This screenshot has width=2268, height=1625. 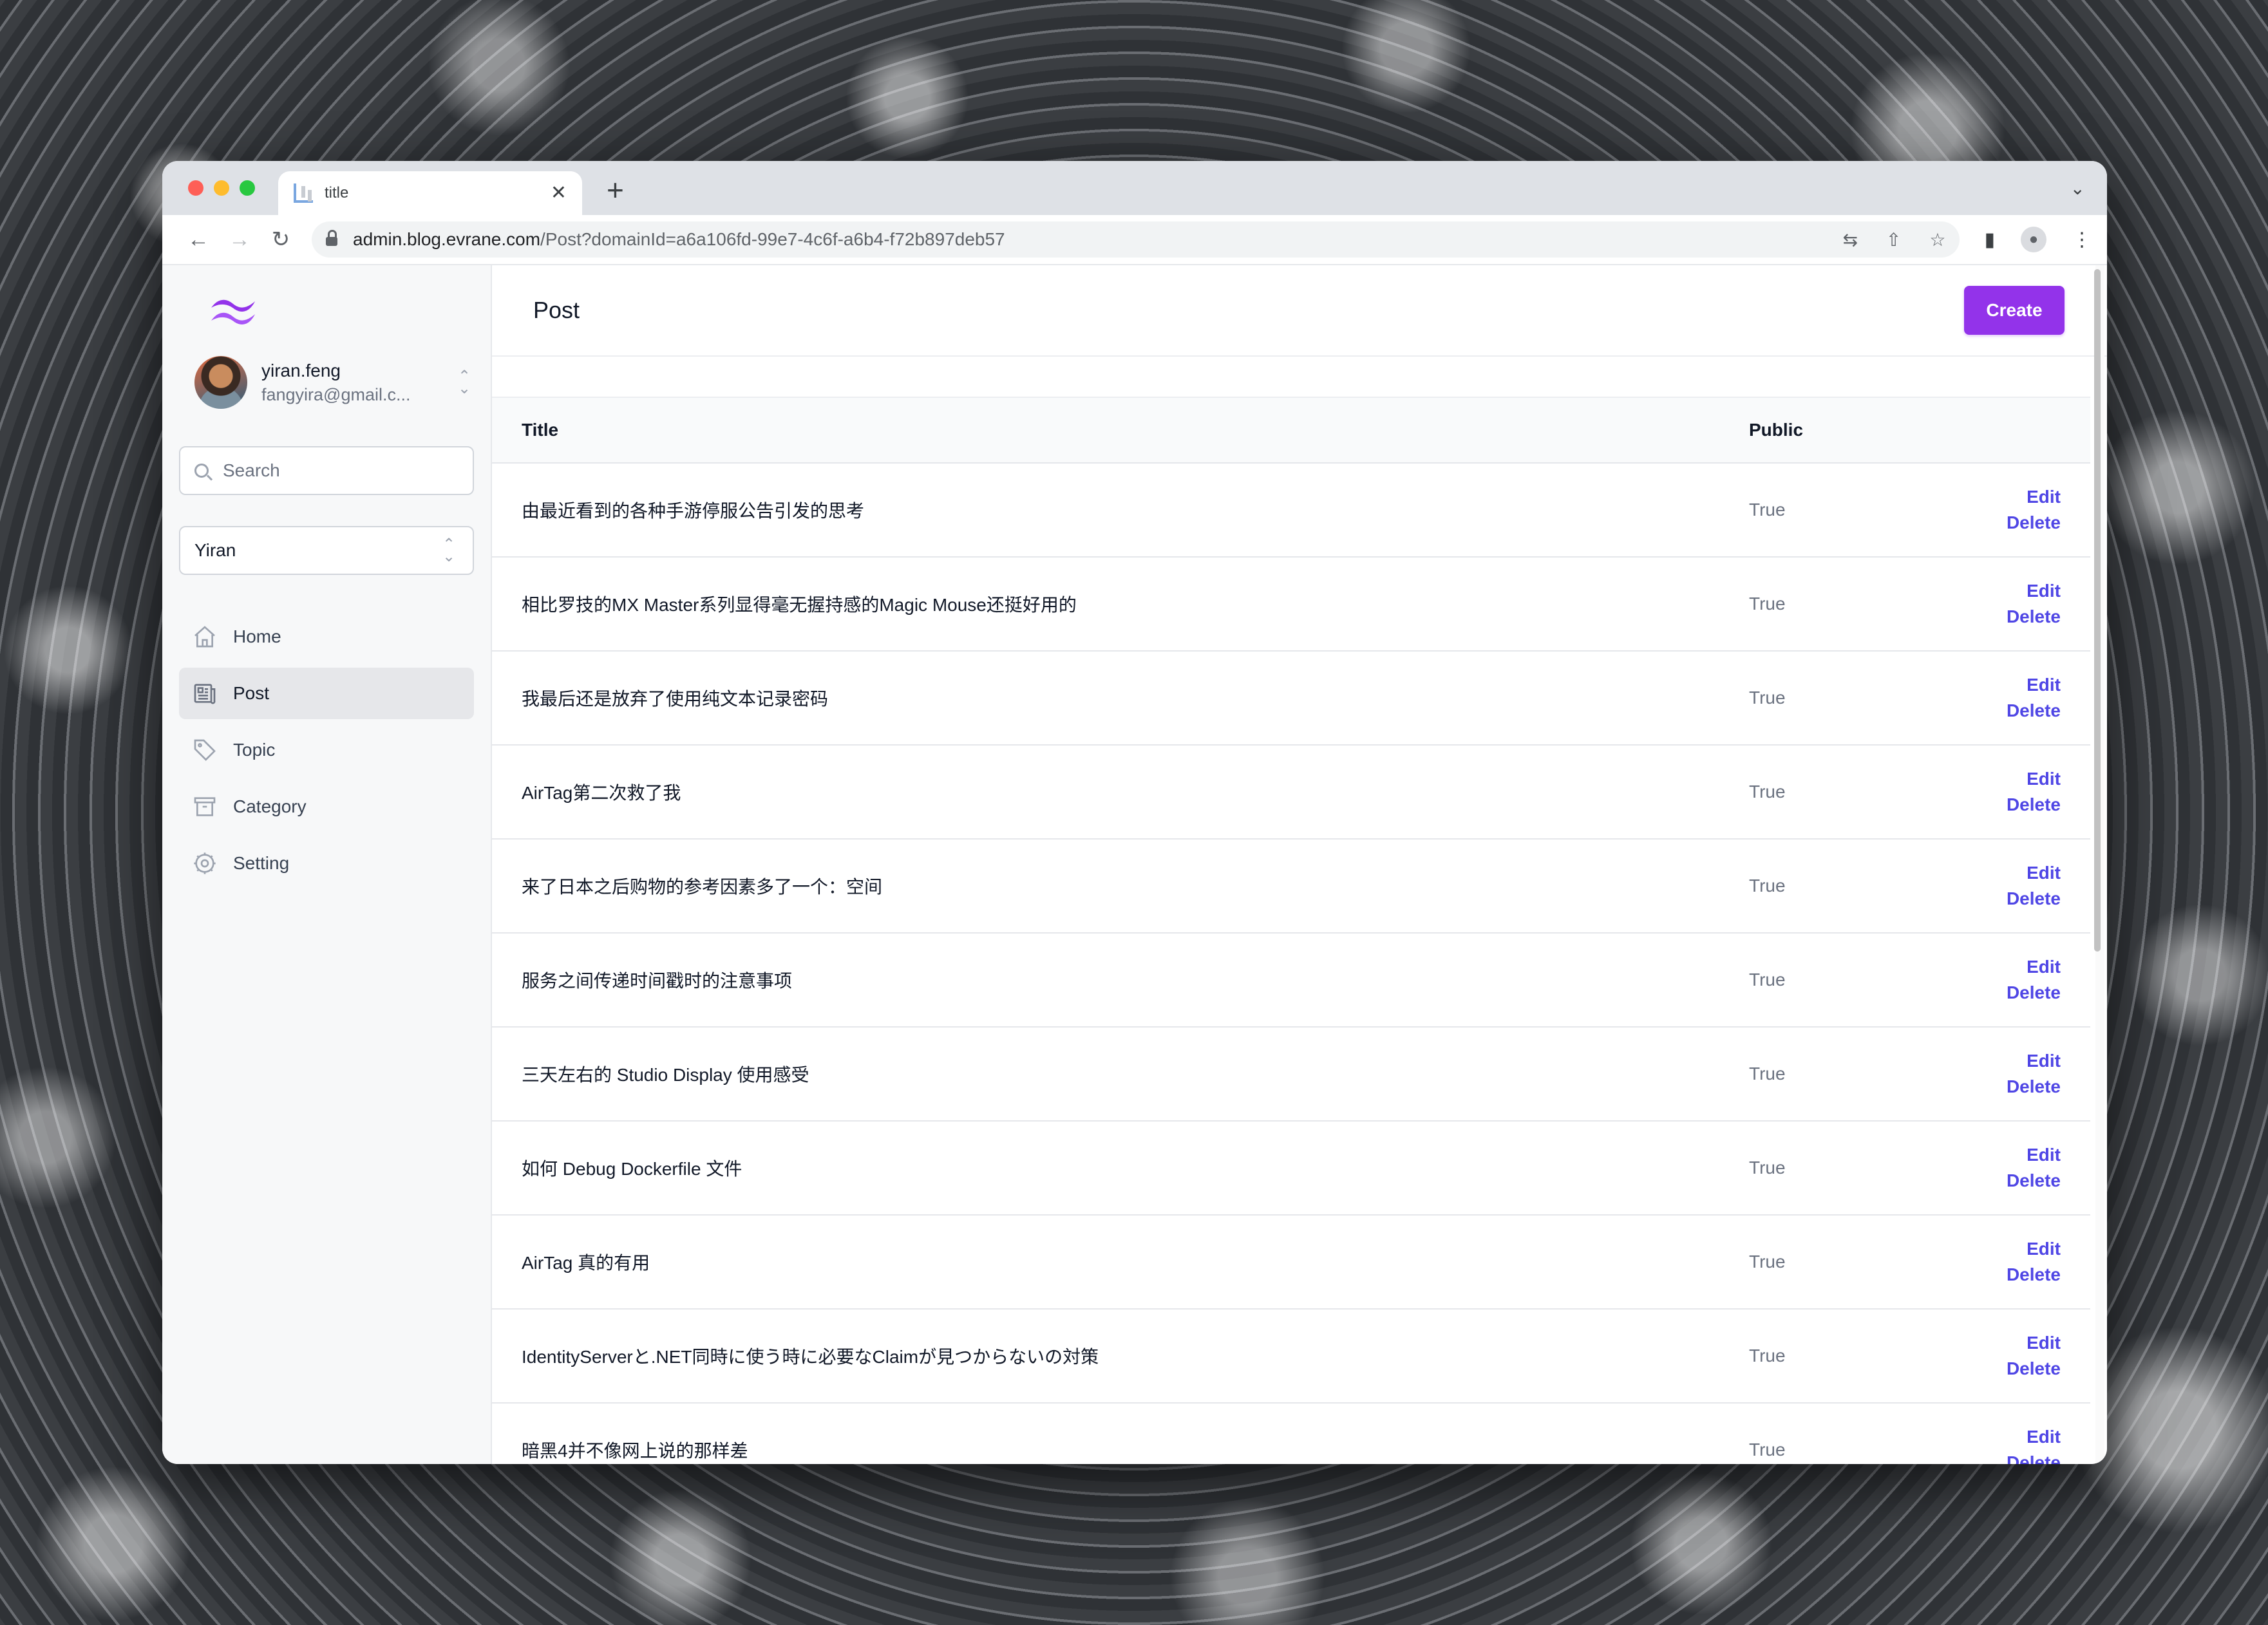 What do you see at coordinates (1989, 240) in the screenshot?
I see `side-panel-icon: ▮` at bounding box center [1989, 240].